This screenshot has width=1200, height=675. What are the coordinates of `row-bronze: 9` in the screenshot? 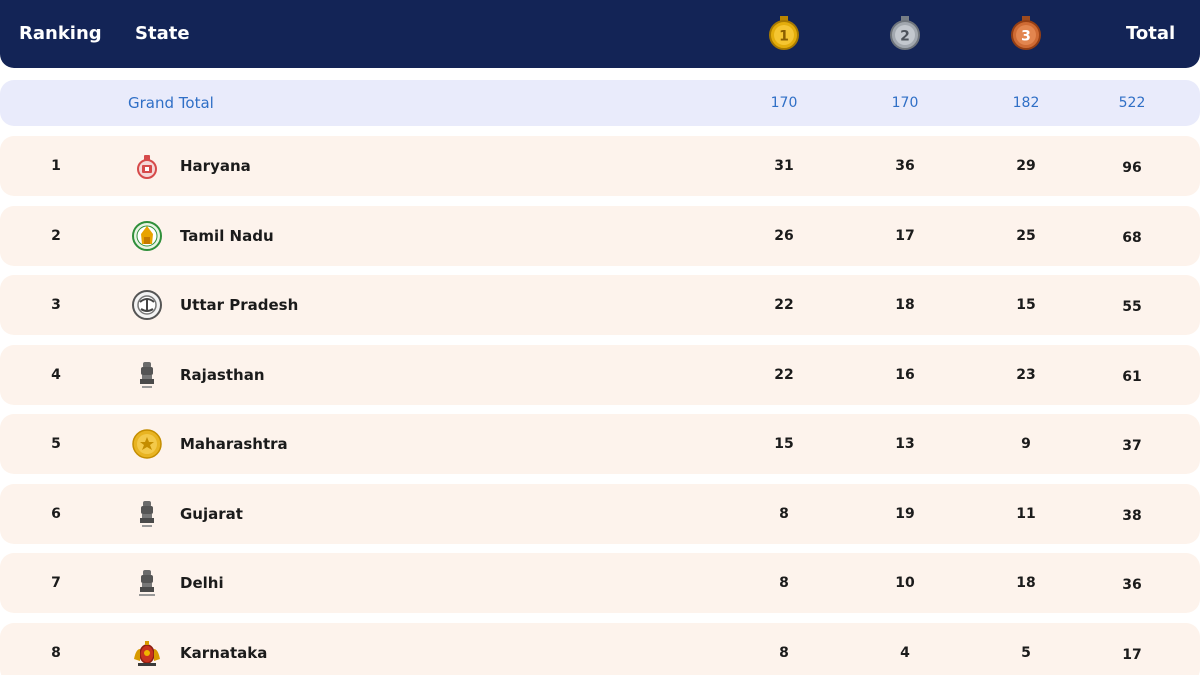 It's located at (1026, 444).